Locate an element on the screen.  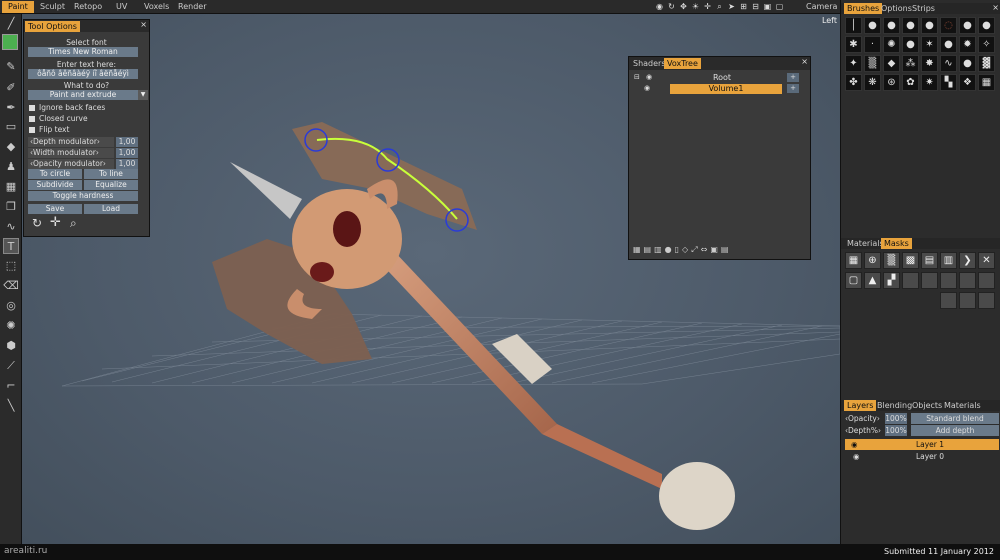
frame-icon: ▢ is located at coordinates (779, 6).